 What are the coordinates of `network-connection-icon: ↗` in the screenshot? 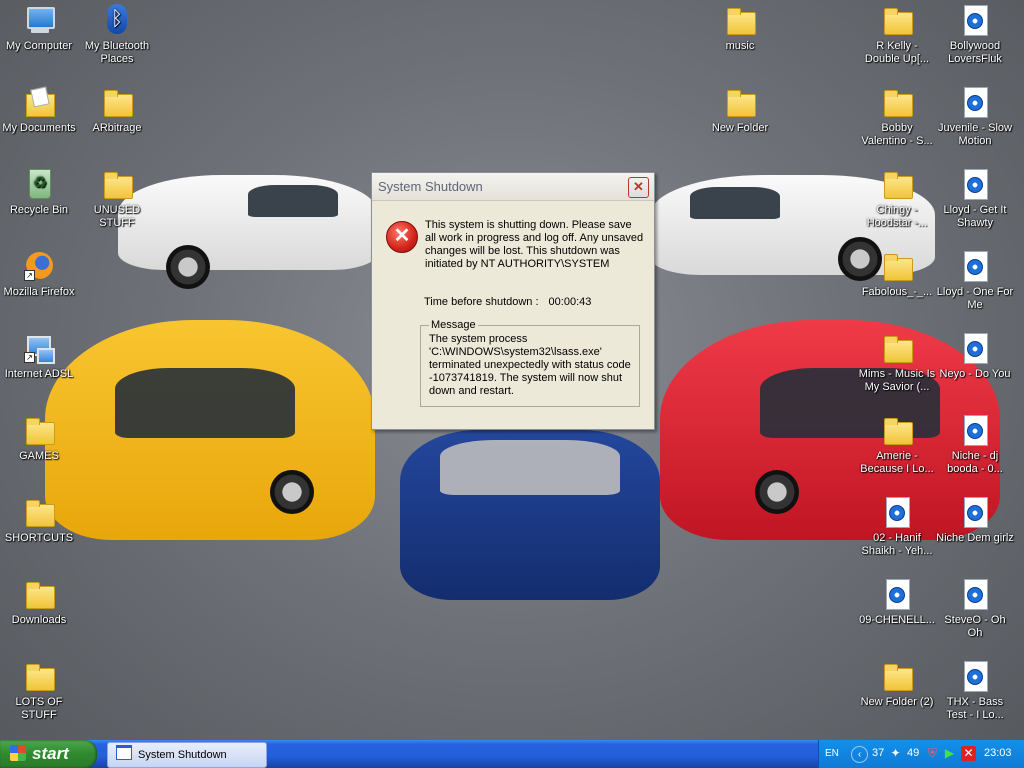 It's located at (39, 348).